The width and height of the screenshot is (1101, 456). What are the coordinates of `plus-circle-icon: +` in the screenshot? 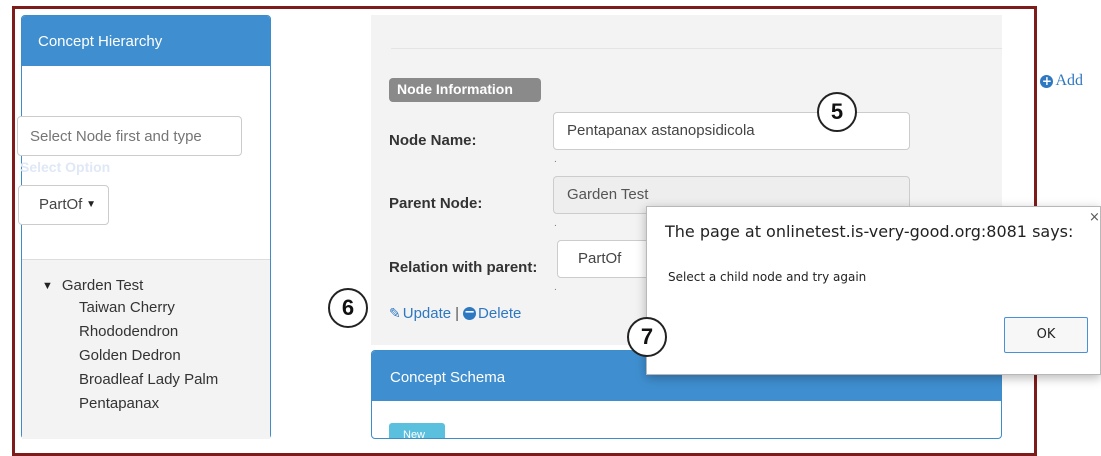 It's located at (1047, 80).